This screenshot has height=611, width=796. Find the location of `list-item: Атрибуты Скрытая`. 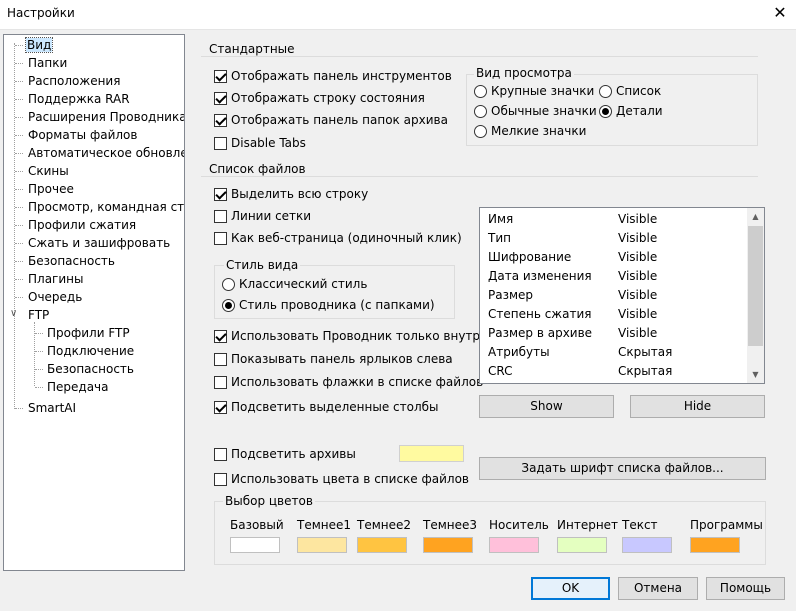

list-item: Атрибуты Скрытая is located at coordinates (618, 352).